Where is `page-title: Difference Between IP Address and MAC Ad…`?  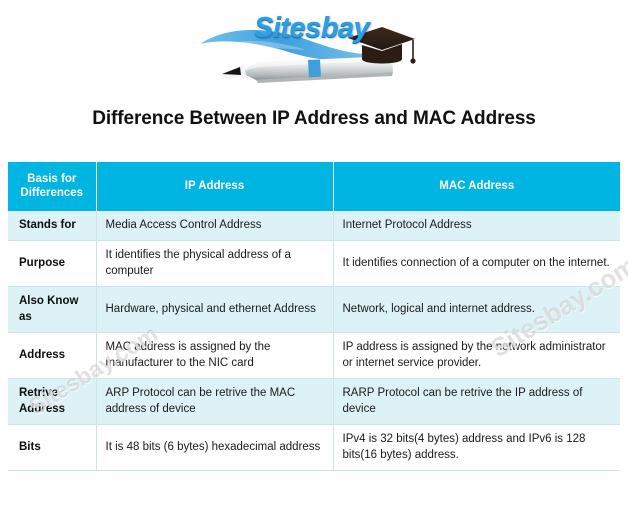 page-title: Difference Between IP Address and MAC Ad… is located at coordinates (314, 118).